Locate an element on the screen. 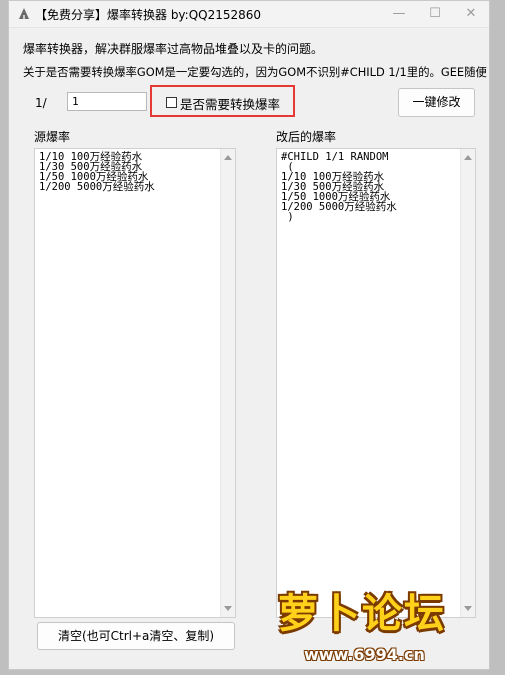 This screenshot has height=675, width=505. scroll-down-icon is located at coordinates (228, 608).